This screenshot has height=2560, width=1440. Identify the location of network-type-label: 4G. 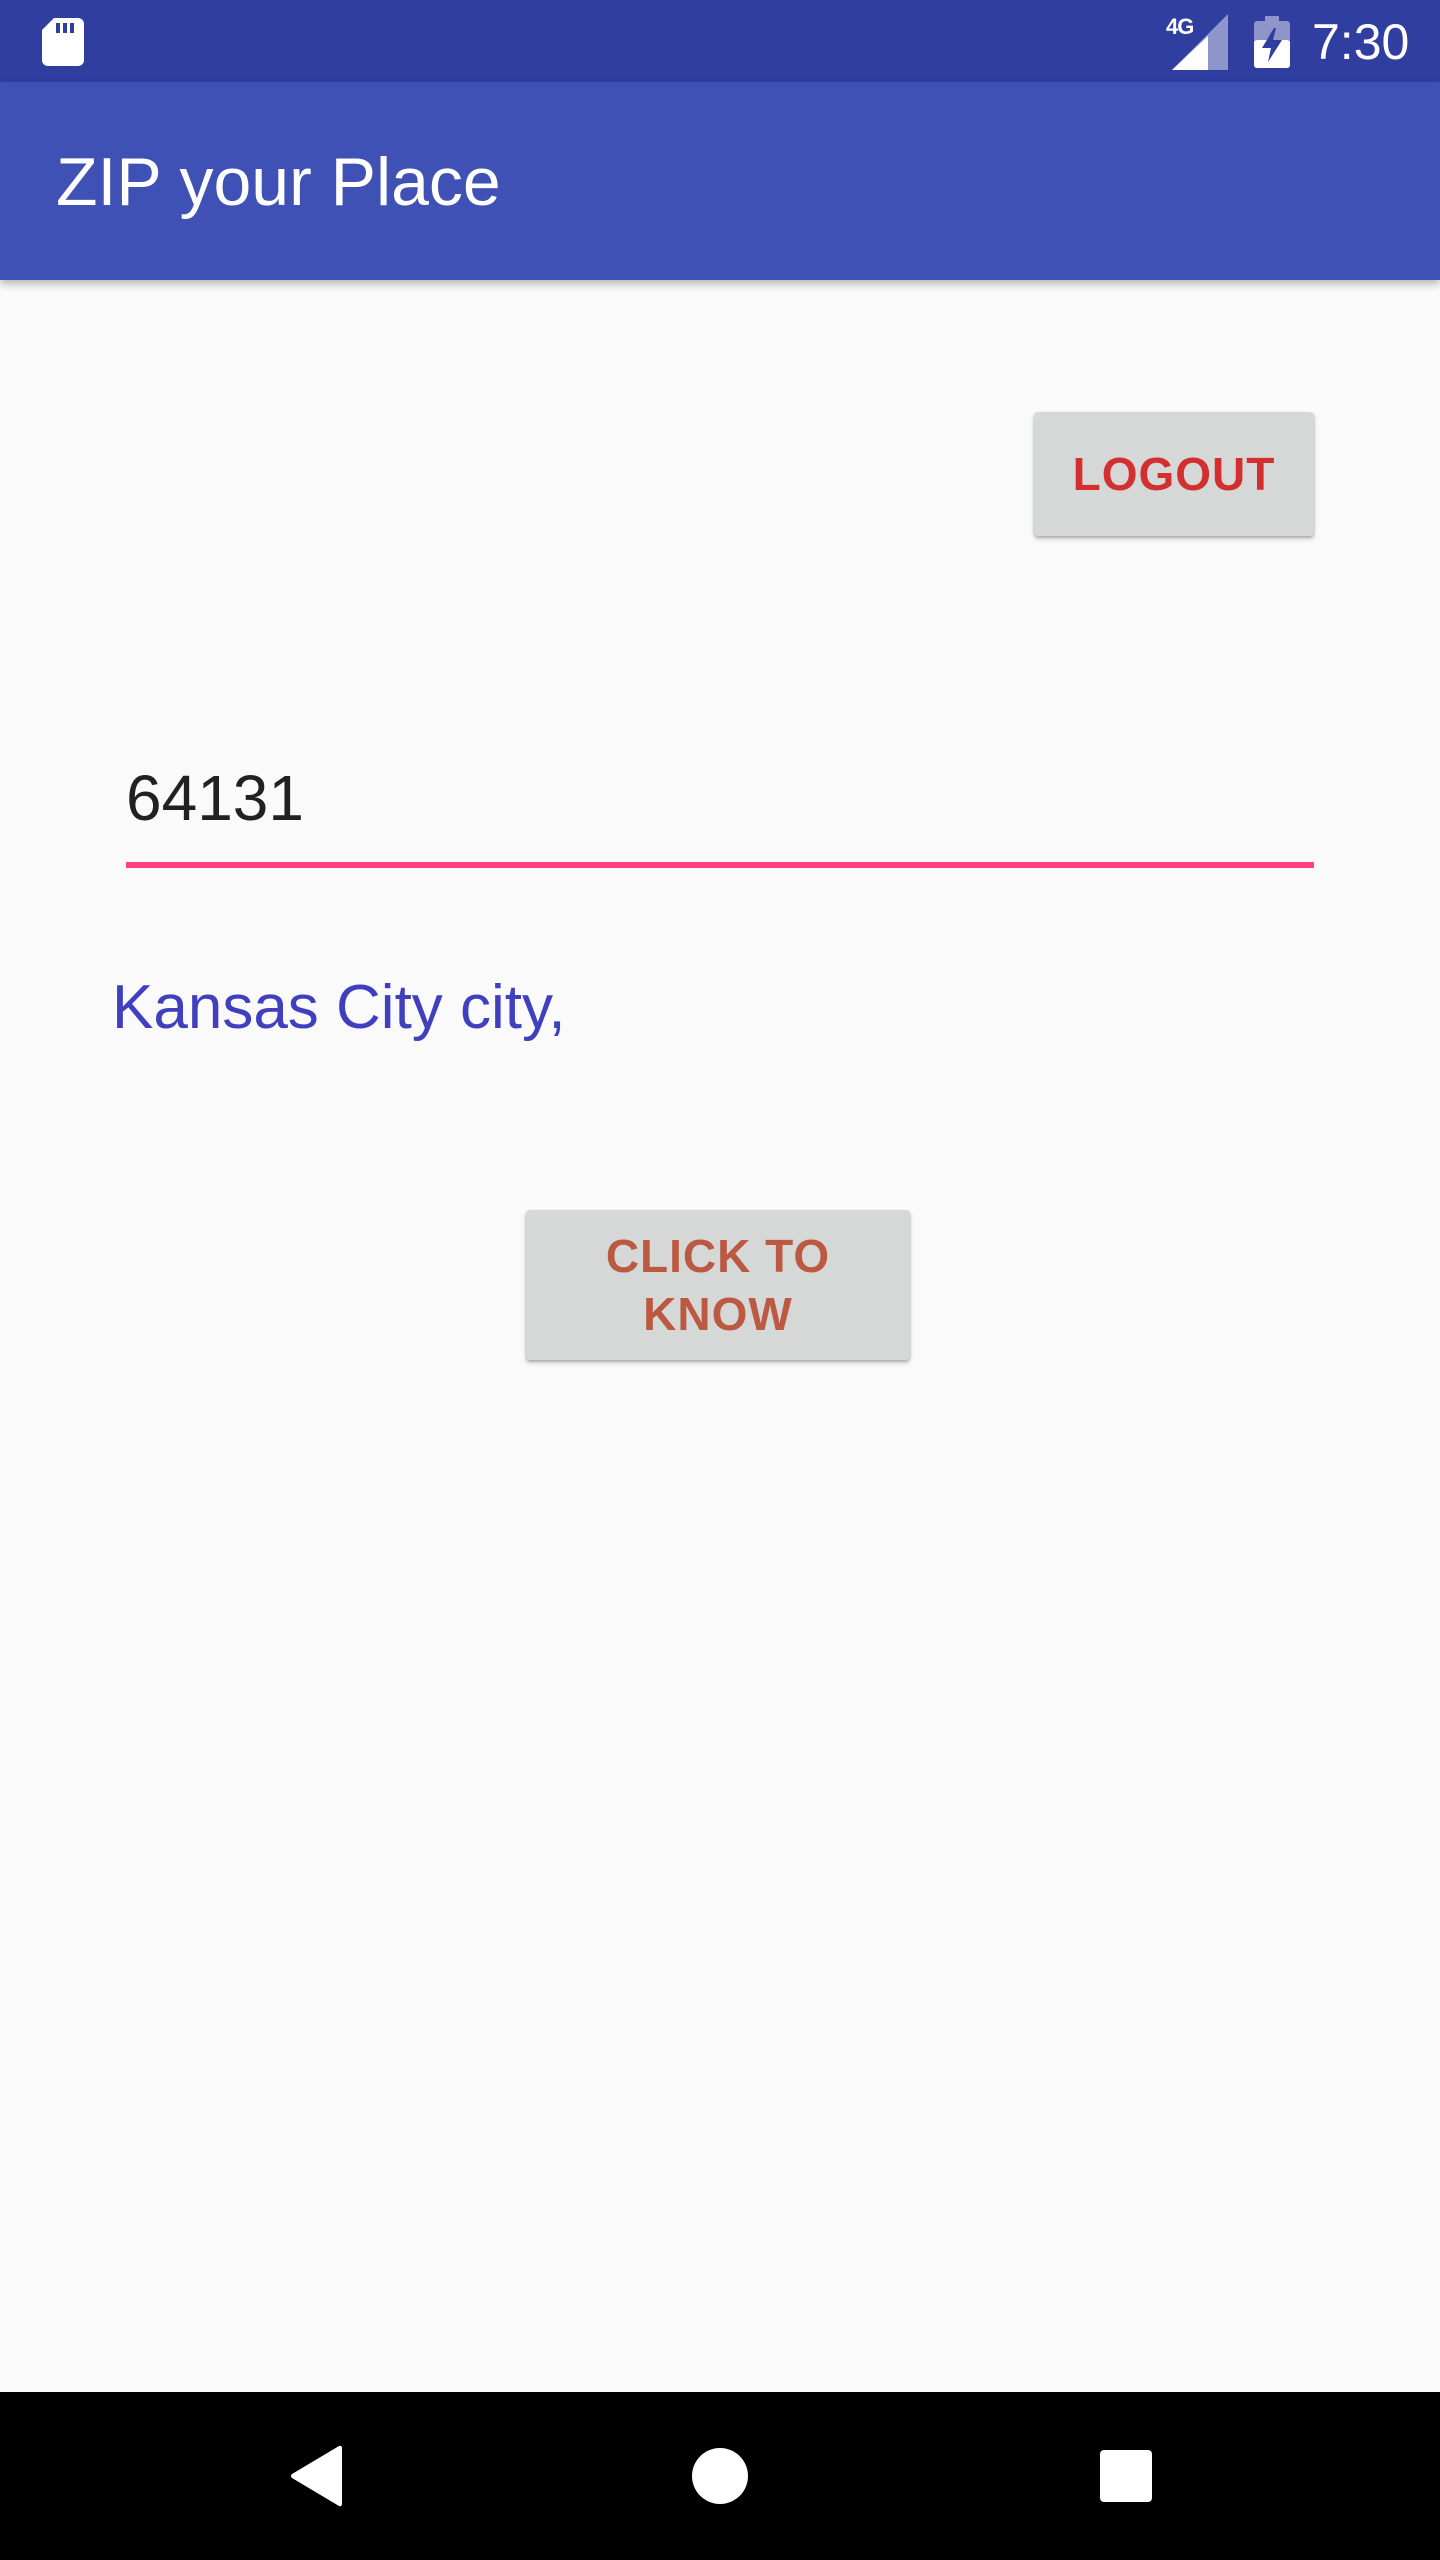
(1180, 26).